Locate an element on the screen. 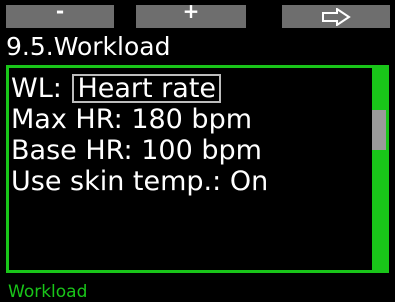  page-title: 9.5.Workload is located at coordinates (88, 46).